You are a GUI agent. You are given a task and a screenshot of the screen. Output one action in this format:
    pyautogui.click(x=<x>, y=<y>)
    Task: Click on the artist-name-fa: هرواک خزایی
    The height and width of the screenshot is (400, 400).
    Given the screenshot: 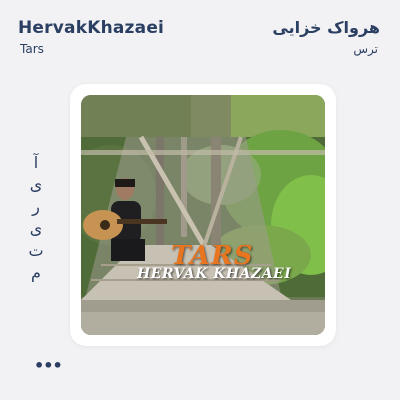 What is the action you would take?
    pyautogui.click(x=326, y=27)
    